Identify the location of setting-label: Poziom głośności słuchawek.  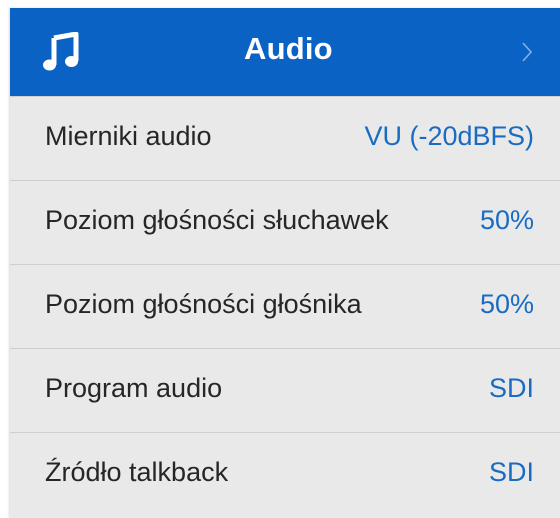
(217, 220).